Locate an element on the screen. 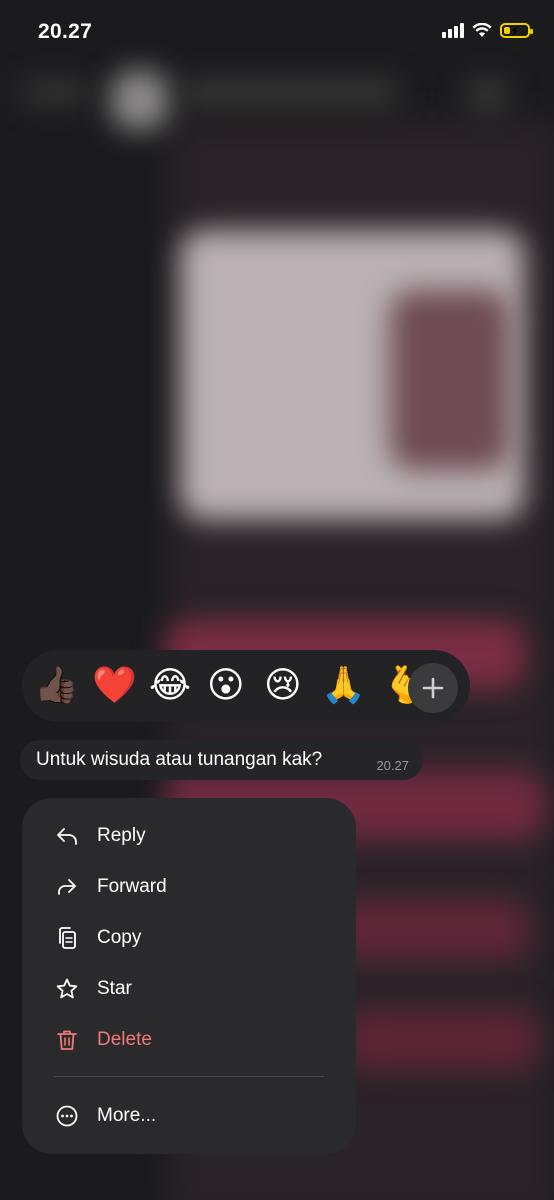 This screenshot has width=554, height=1200. wifi-icon is located at coordinates (482, 29).